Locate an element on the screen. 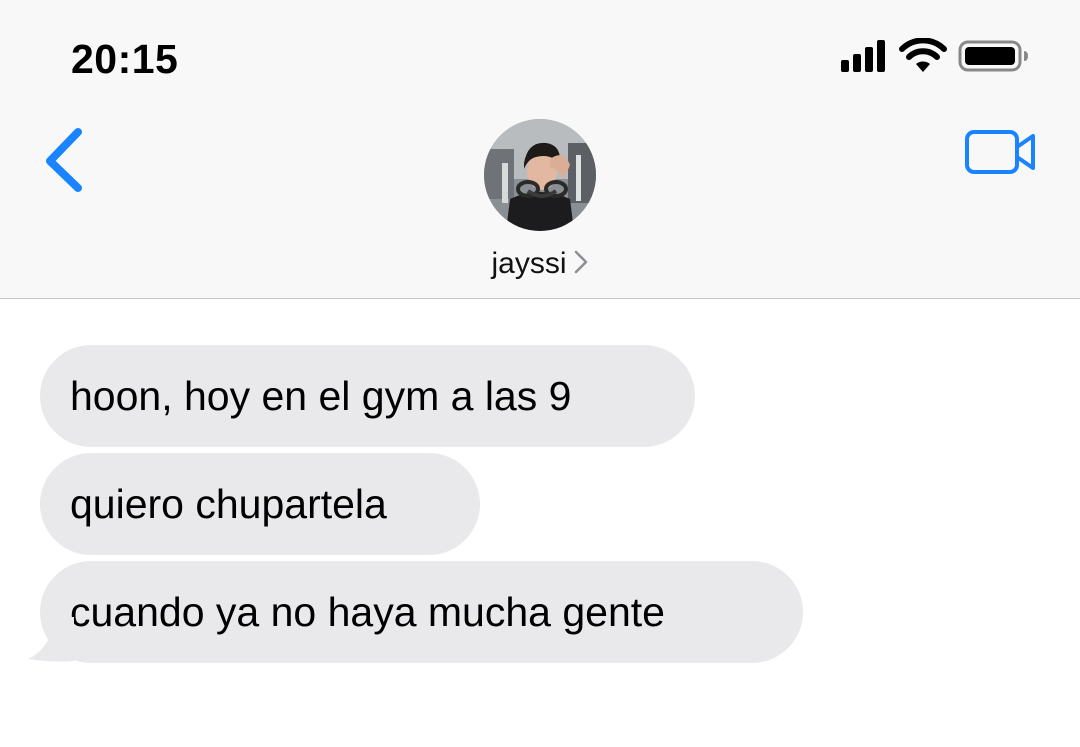 The image size is (1080, 747). chevron-left-icon is located at coordinates (64, 160).